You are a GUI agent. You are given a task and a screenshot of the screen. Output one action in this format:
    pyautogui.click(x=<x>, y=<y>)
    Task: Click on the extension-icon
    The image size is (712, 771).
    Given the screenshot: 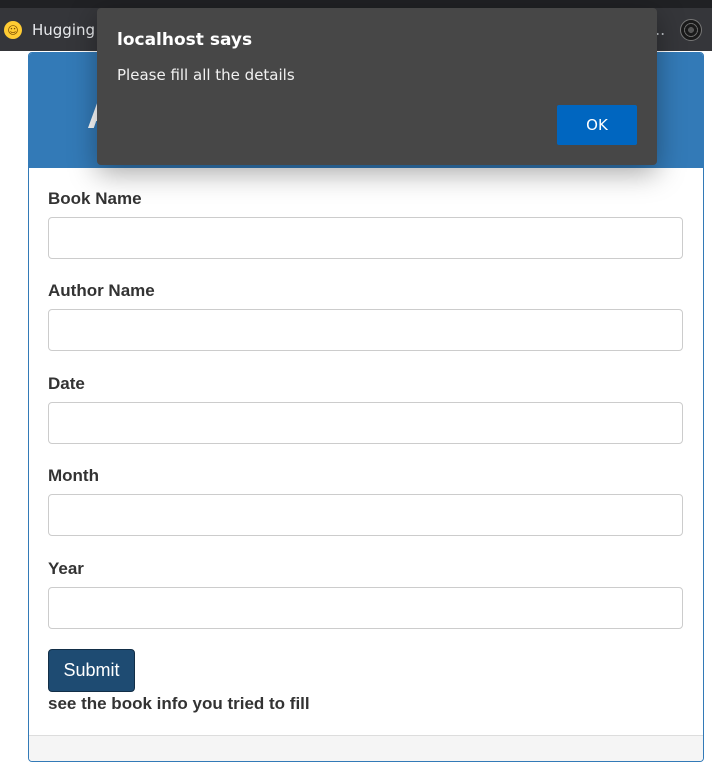 What is the action you would take?
    pyautogui.click(x=691, y=30)
    